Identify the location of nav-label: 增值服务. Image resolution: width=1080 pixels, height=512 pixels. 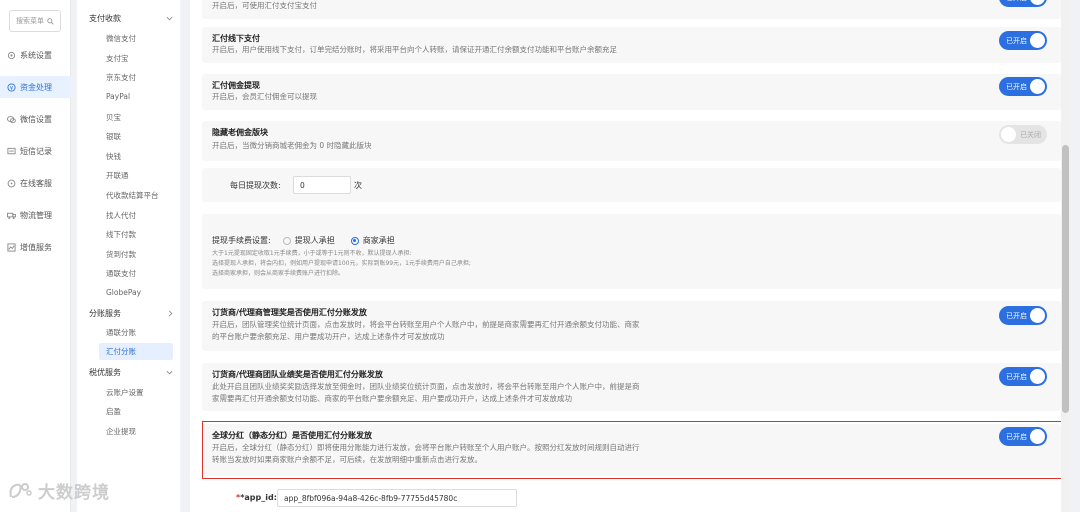
(36, 247).